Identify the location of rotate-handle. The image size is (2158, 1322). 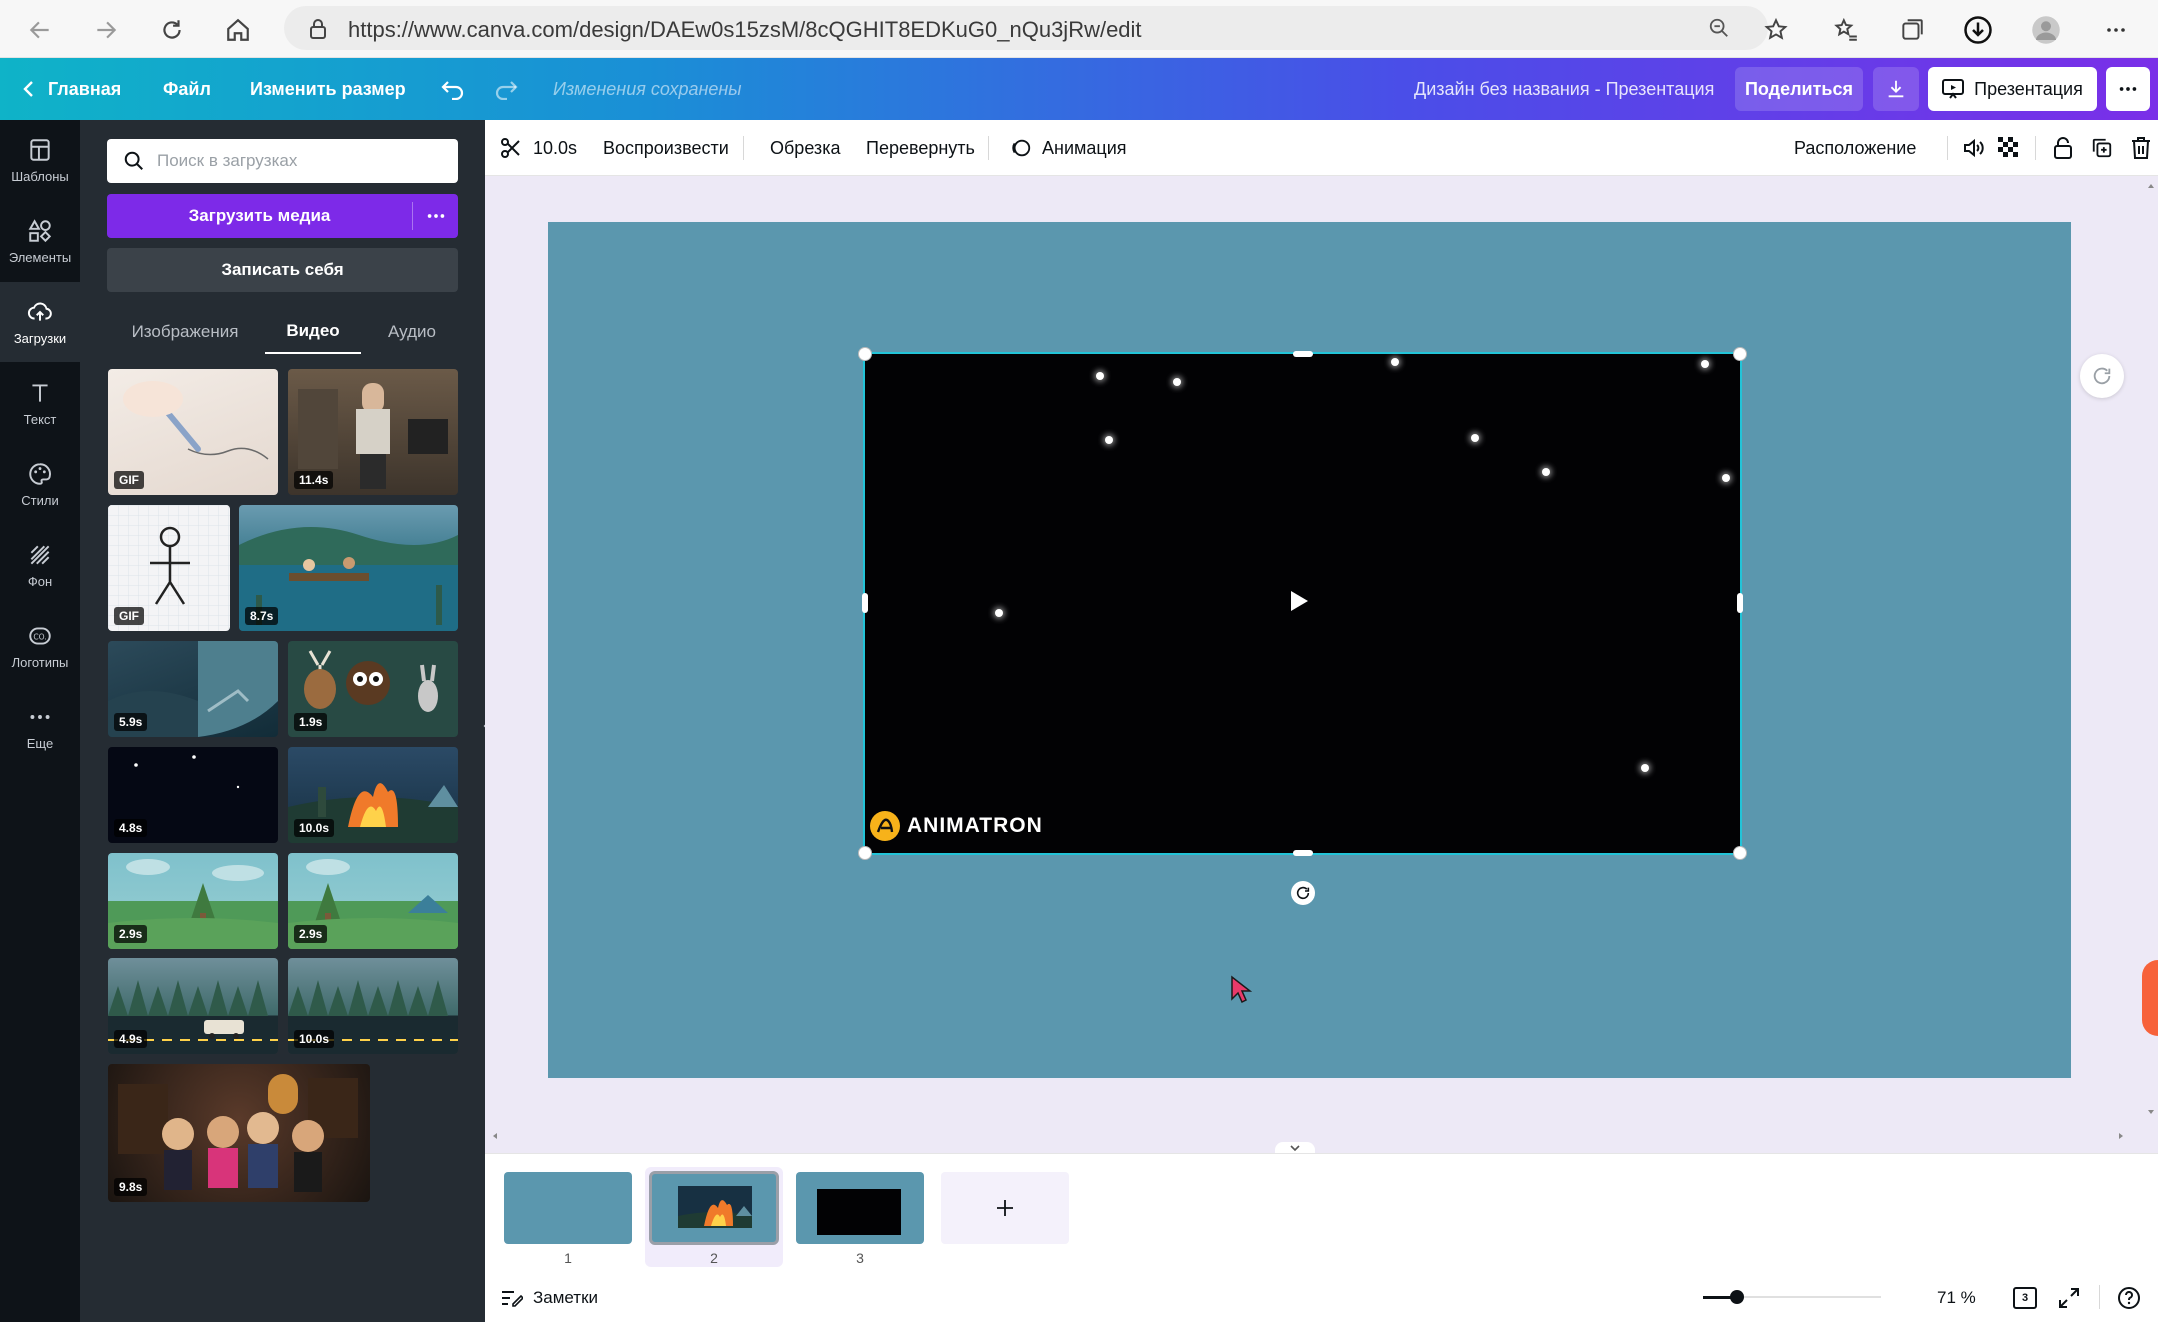
(1303, 893).